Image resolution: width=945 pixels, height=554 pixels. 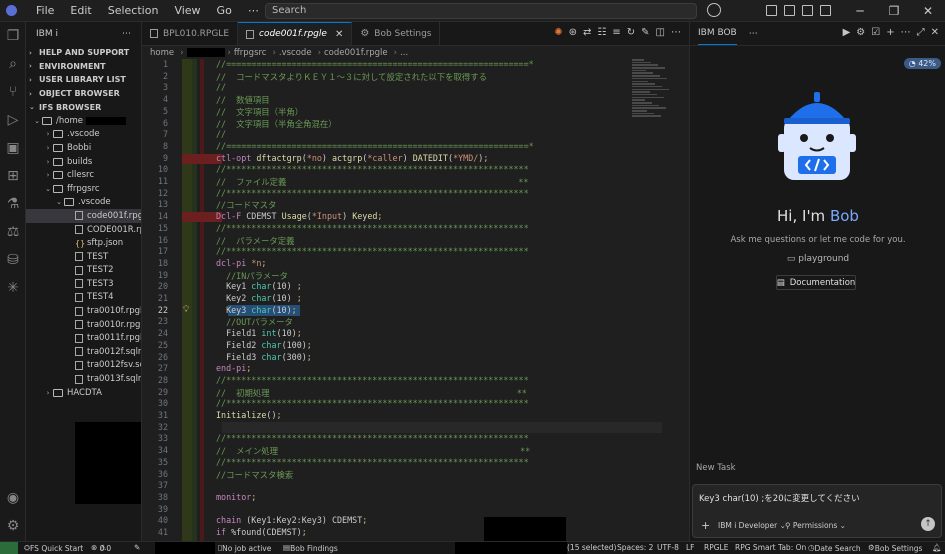 I want to click on breadcrumb-home: home, so click(x=162, y=53).